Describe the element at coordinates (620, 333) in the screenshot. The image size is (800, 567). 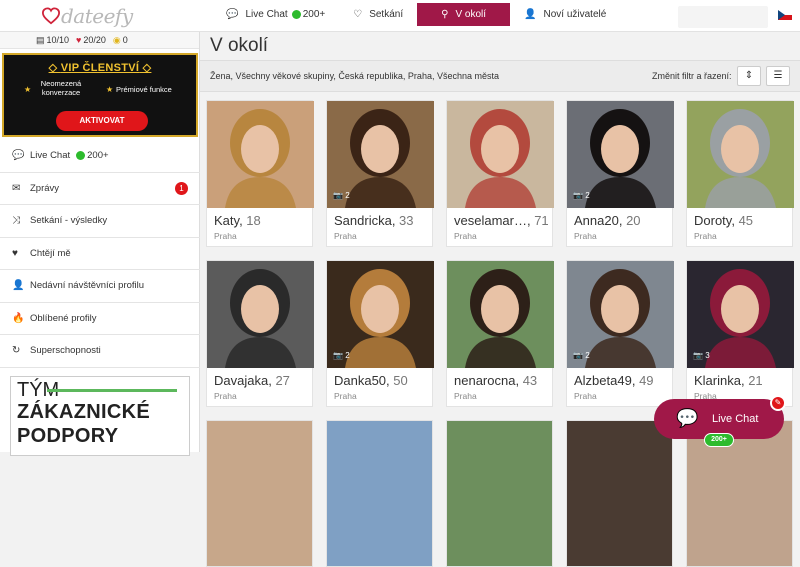
I see `profile-card: 📷 2 Alzbeta49, 49 Praha` at that location.